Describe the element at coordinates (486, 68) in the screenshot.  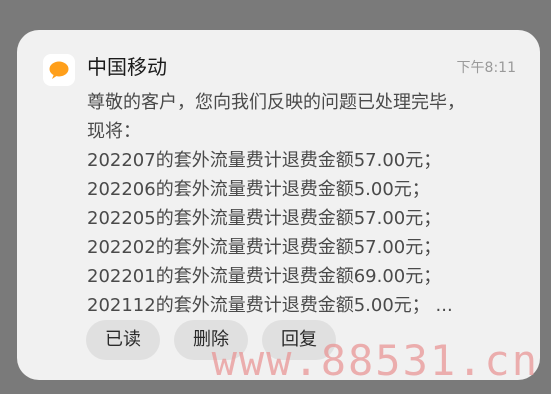
I see `notification-time: 下午8:11` at that location.